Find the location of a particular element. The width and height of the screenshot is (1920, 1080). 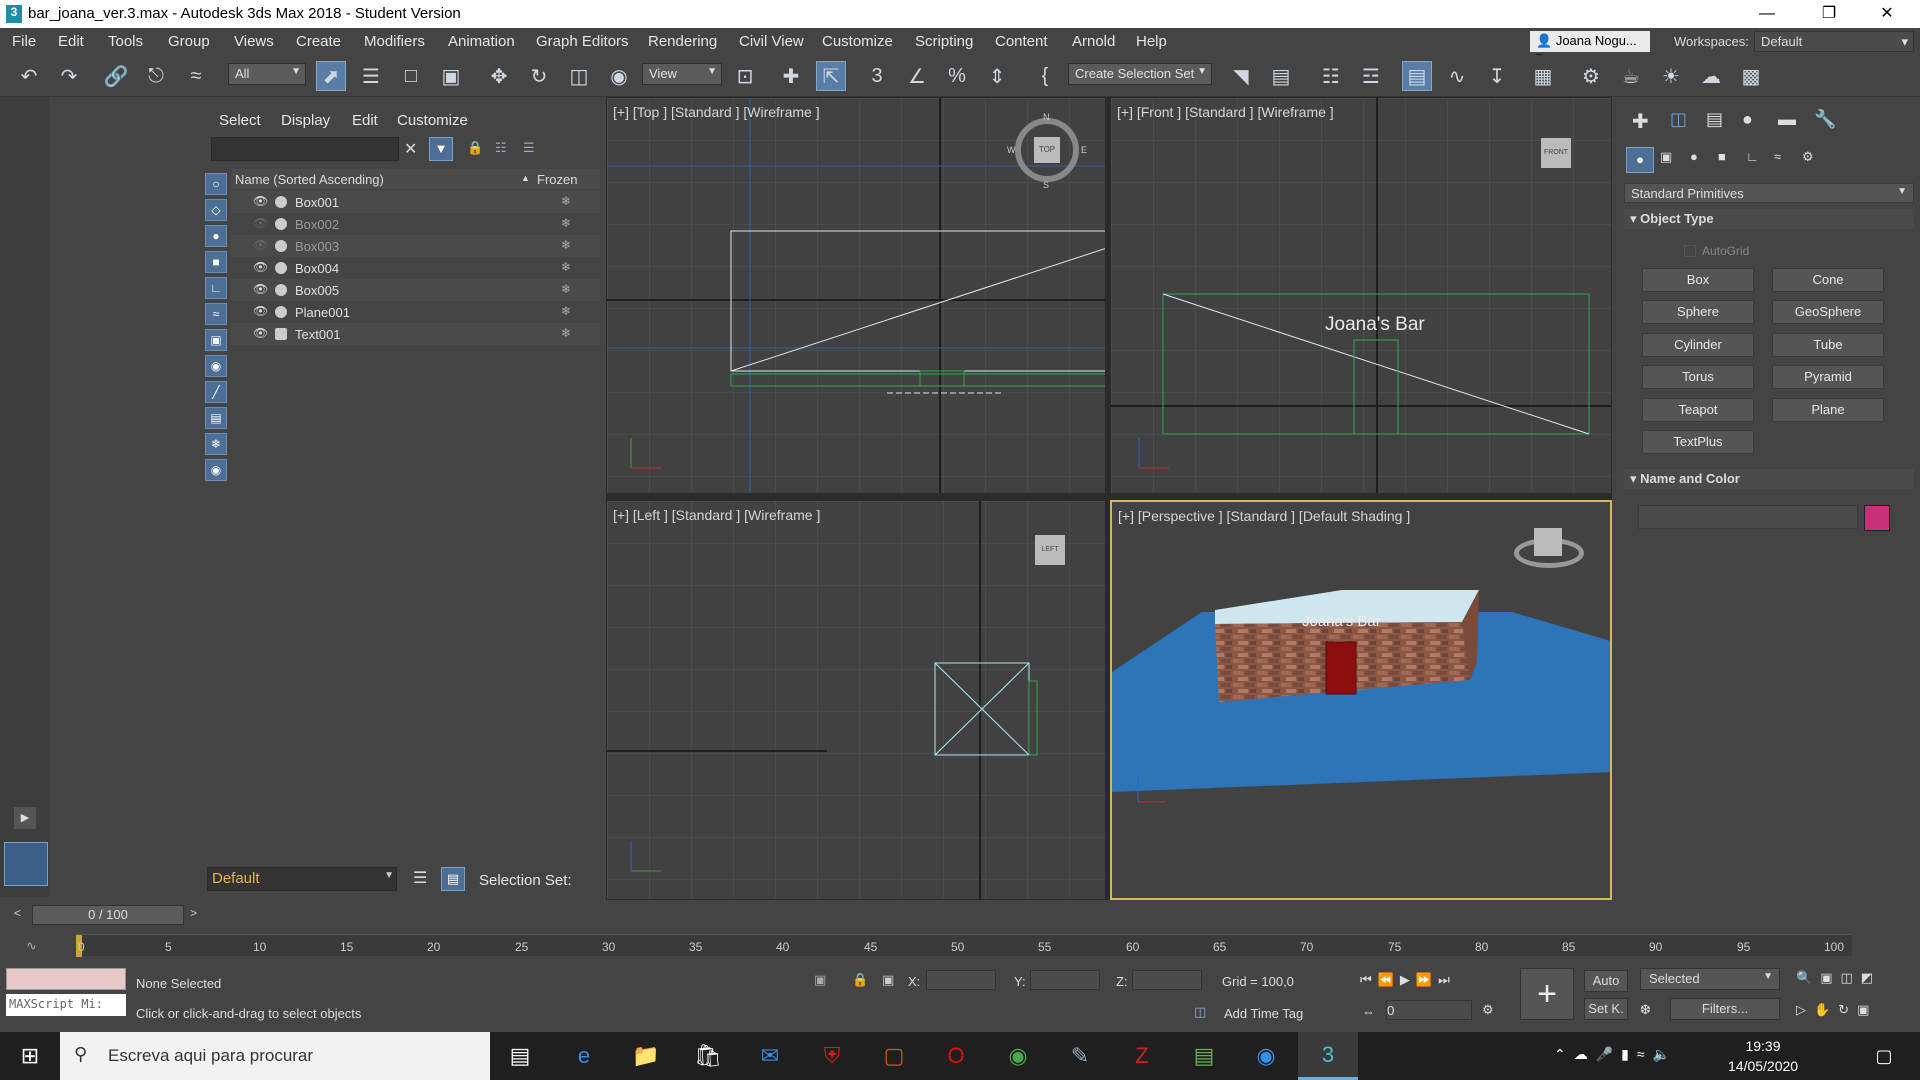

column-name-header: Name (Sorted Ascending) is located at coordinates (309, 179).